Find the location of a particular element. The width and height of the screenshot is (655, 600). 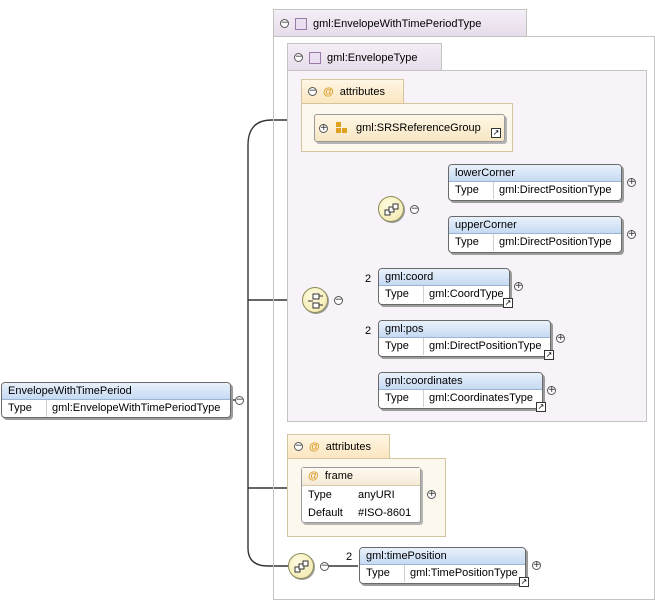

lower-corner-type: gml:DirectPositionType is located at coordinates (555, 190).